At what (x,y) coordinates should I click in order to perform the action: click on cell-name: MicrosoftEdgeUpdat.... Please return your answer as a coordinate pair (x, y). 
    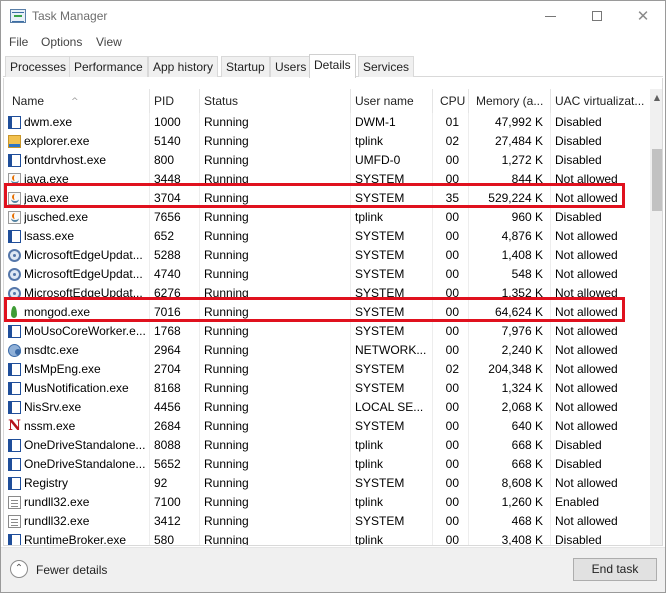
    Looking at the image, I should click on (83, 255).